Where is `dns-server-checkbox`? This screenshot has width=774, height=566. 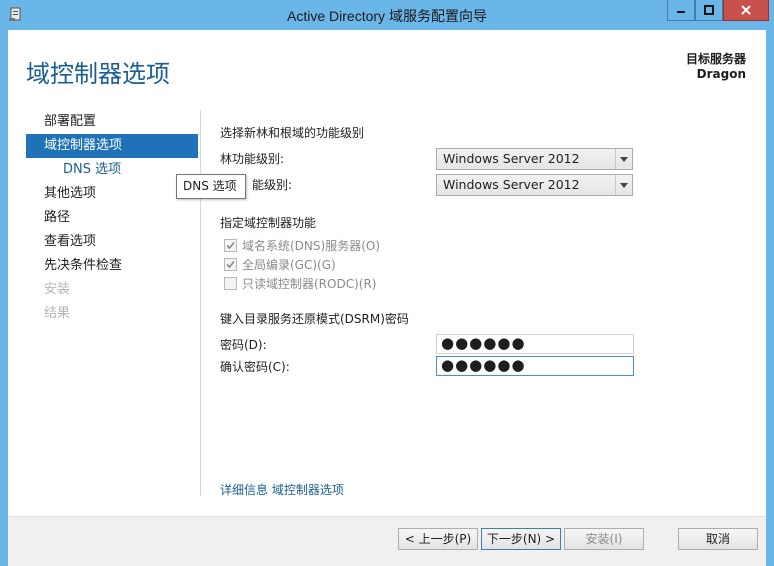 dns-server-checkbox is located at coordinates (230, 245).